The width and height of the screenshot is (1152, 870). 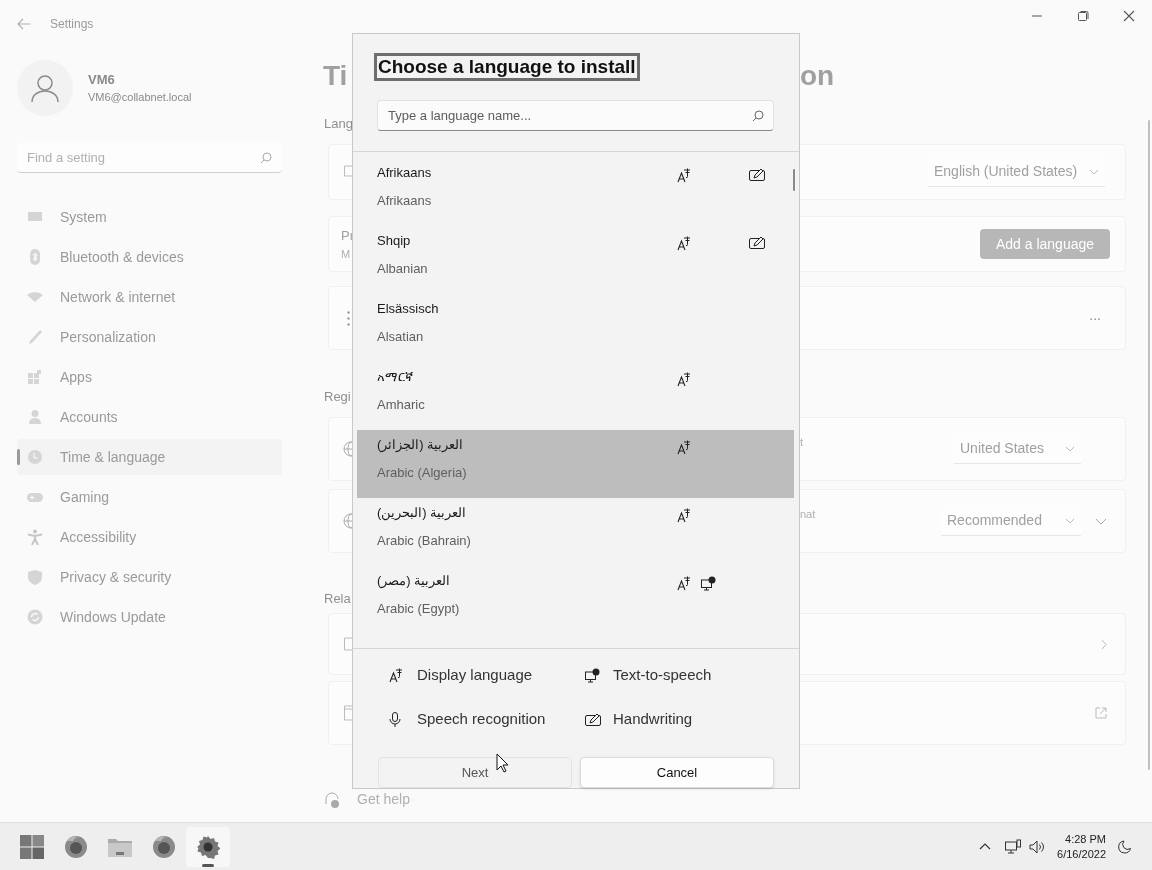 I want to click on scrollbar, so click(x=1149, y=445).